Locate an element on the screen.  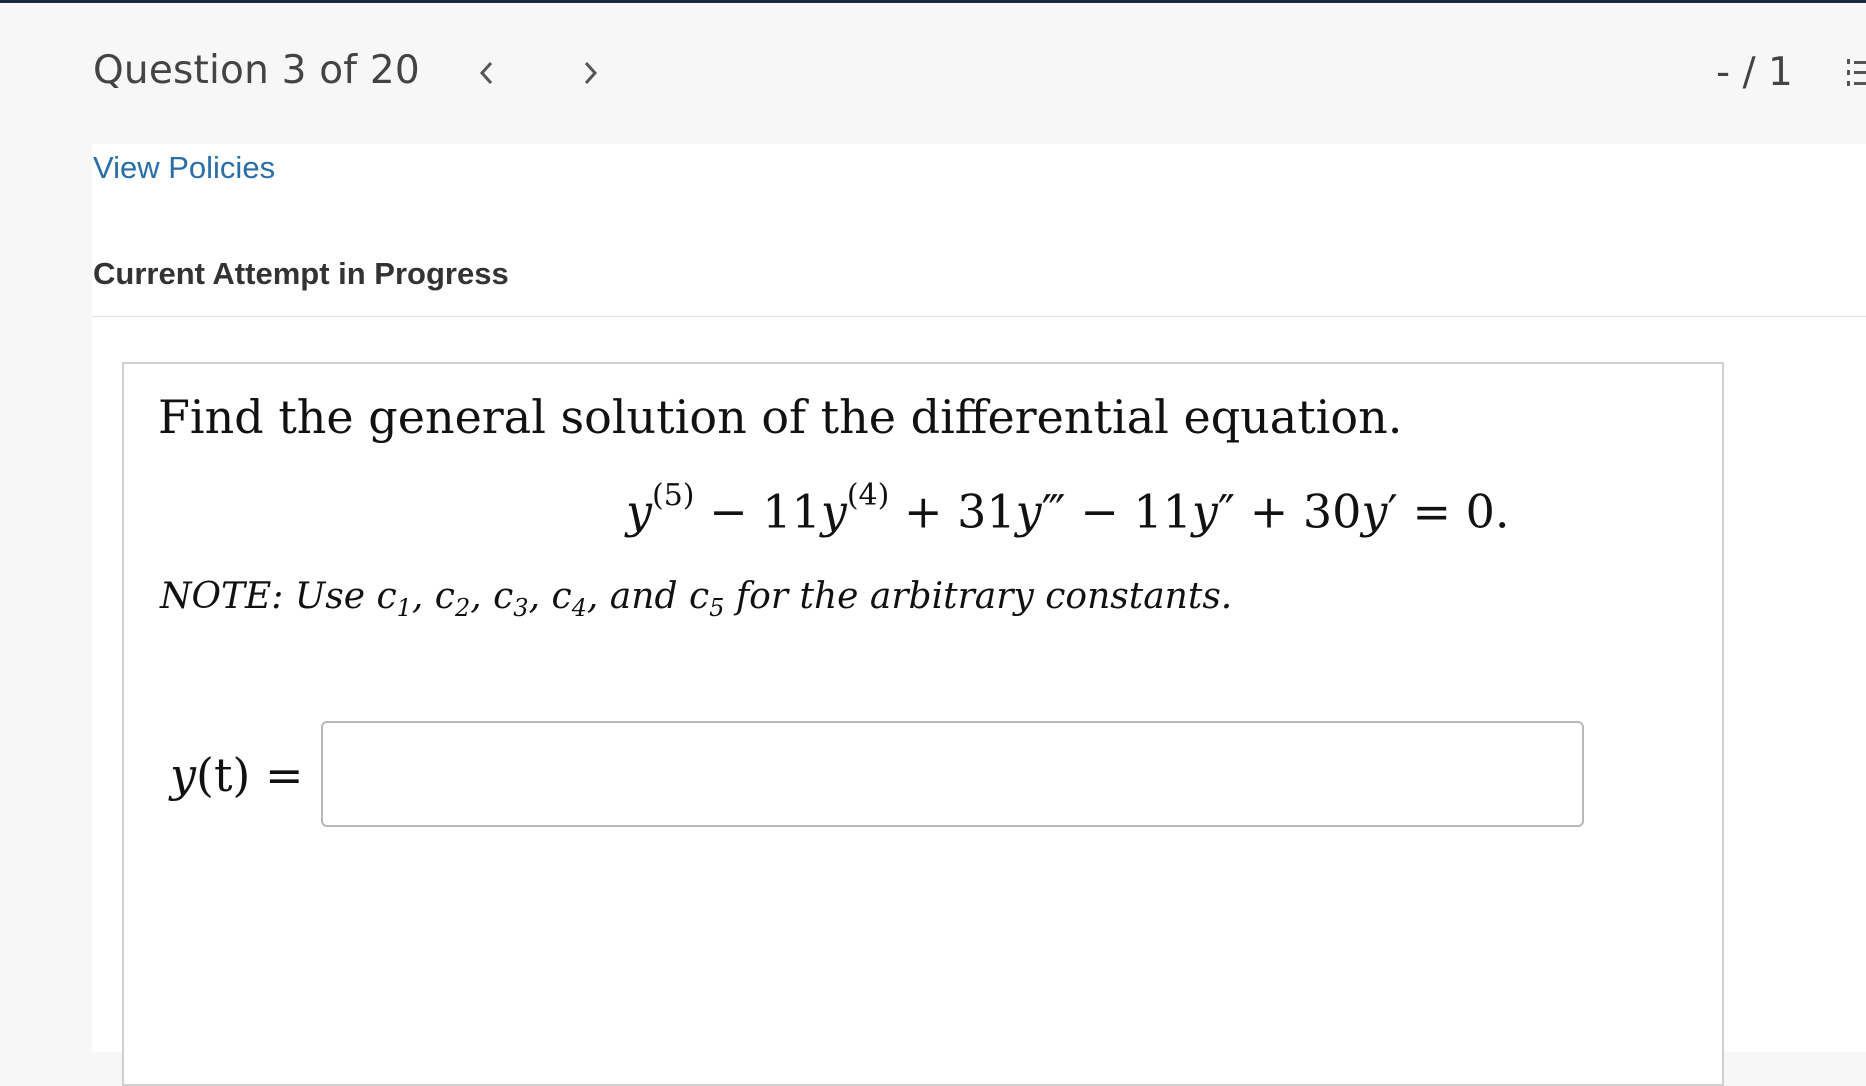
numbered-list-icon is located at coordinates (1856, 72).